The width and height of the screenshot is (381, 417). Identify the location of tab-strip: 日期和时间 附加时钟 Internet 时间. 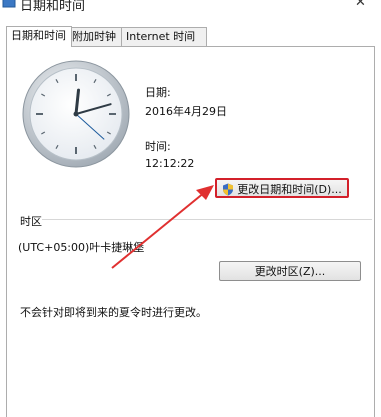
(191, 36).